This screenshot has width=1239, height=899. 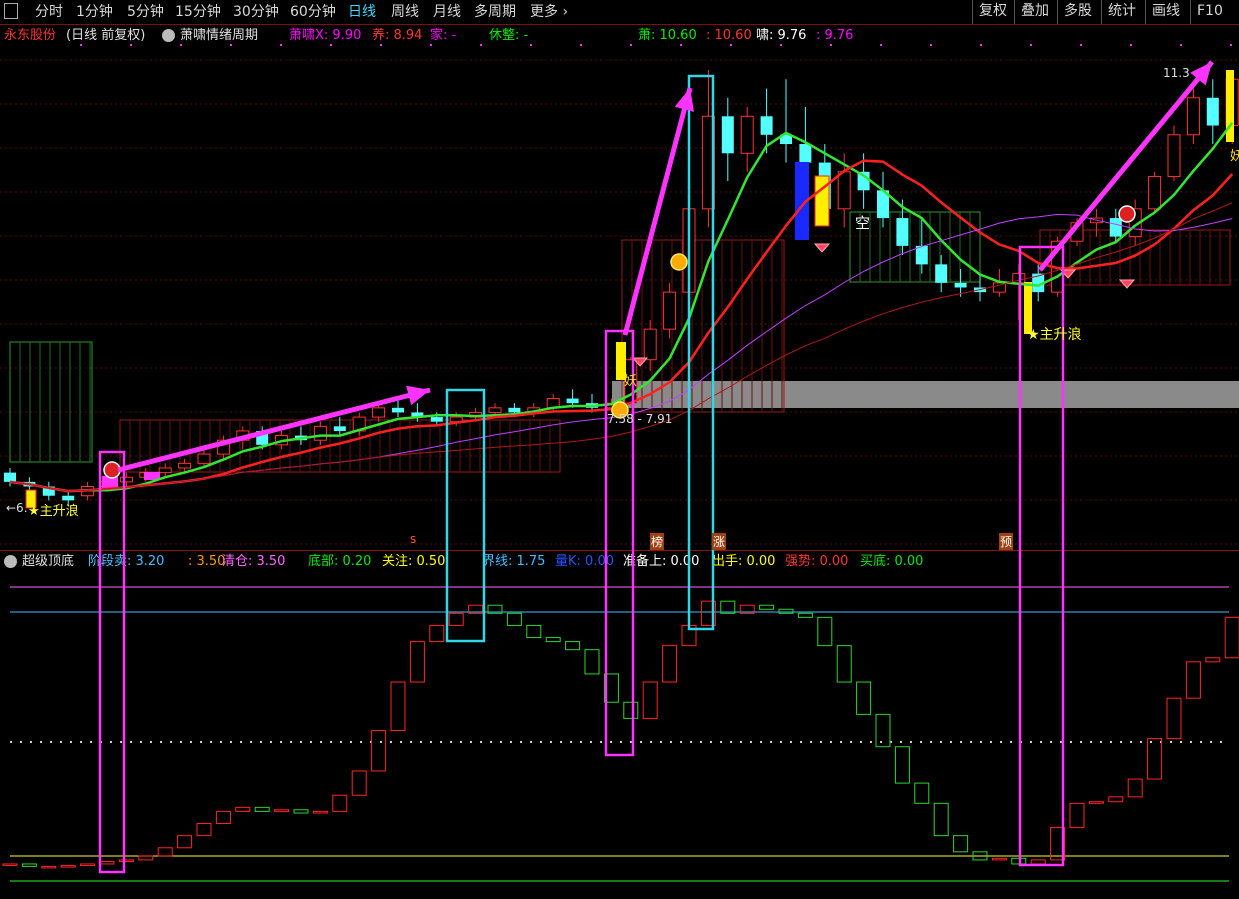 What do you see at coordinates (1234, 156) in the screenshot?
I see `edge-label: 妖` at bounding box center [1234, 156].